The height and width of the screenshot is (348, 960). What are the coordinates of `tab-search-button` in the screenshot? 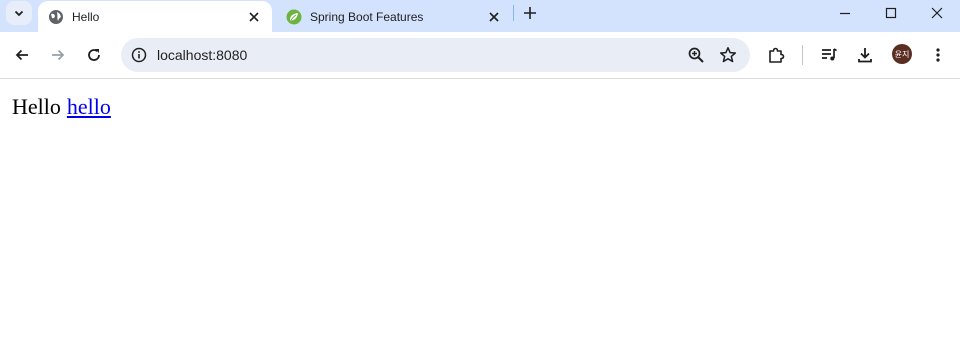 It's located at (19, 13).